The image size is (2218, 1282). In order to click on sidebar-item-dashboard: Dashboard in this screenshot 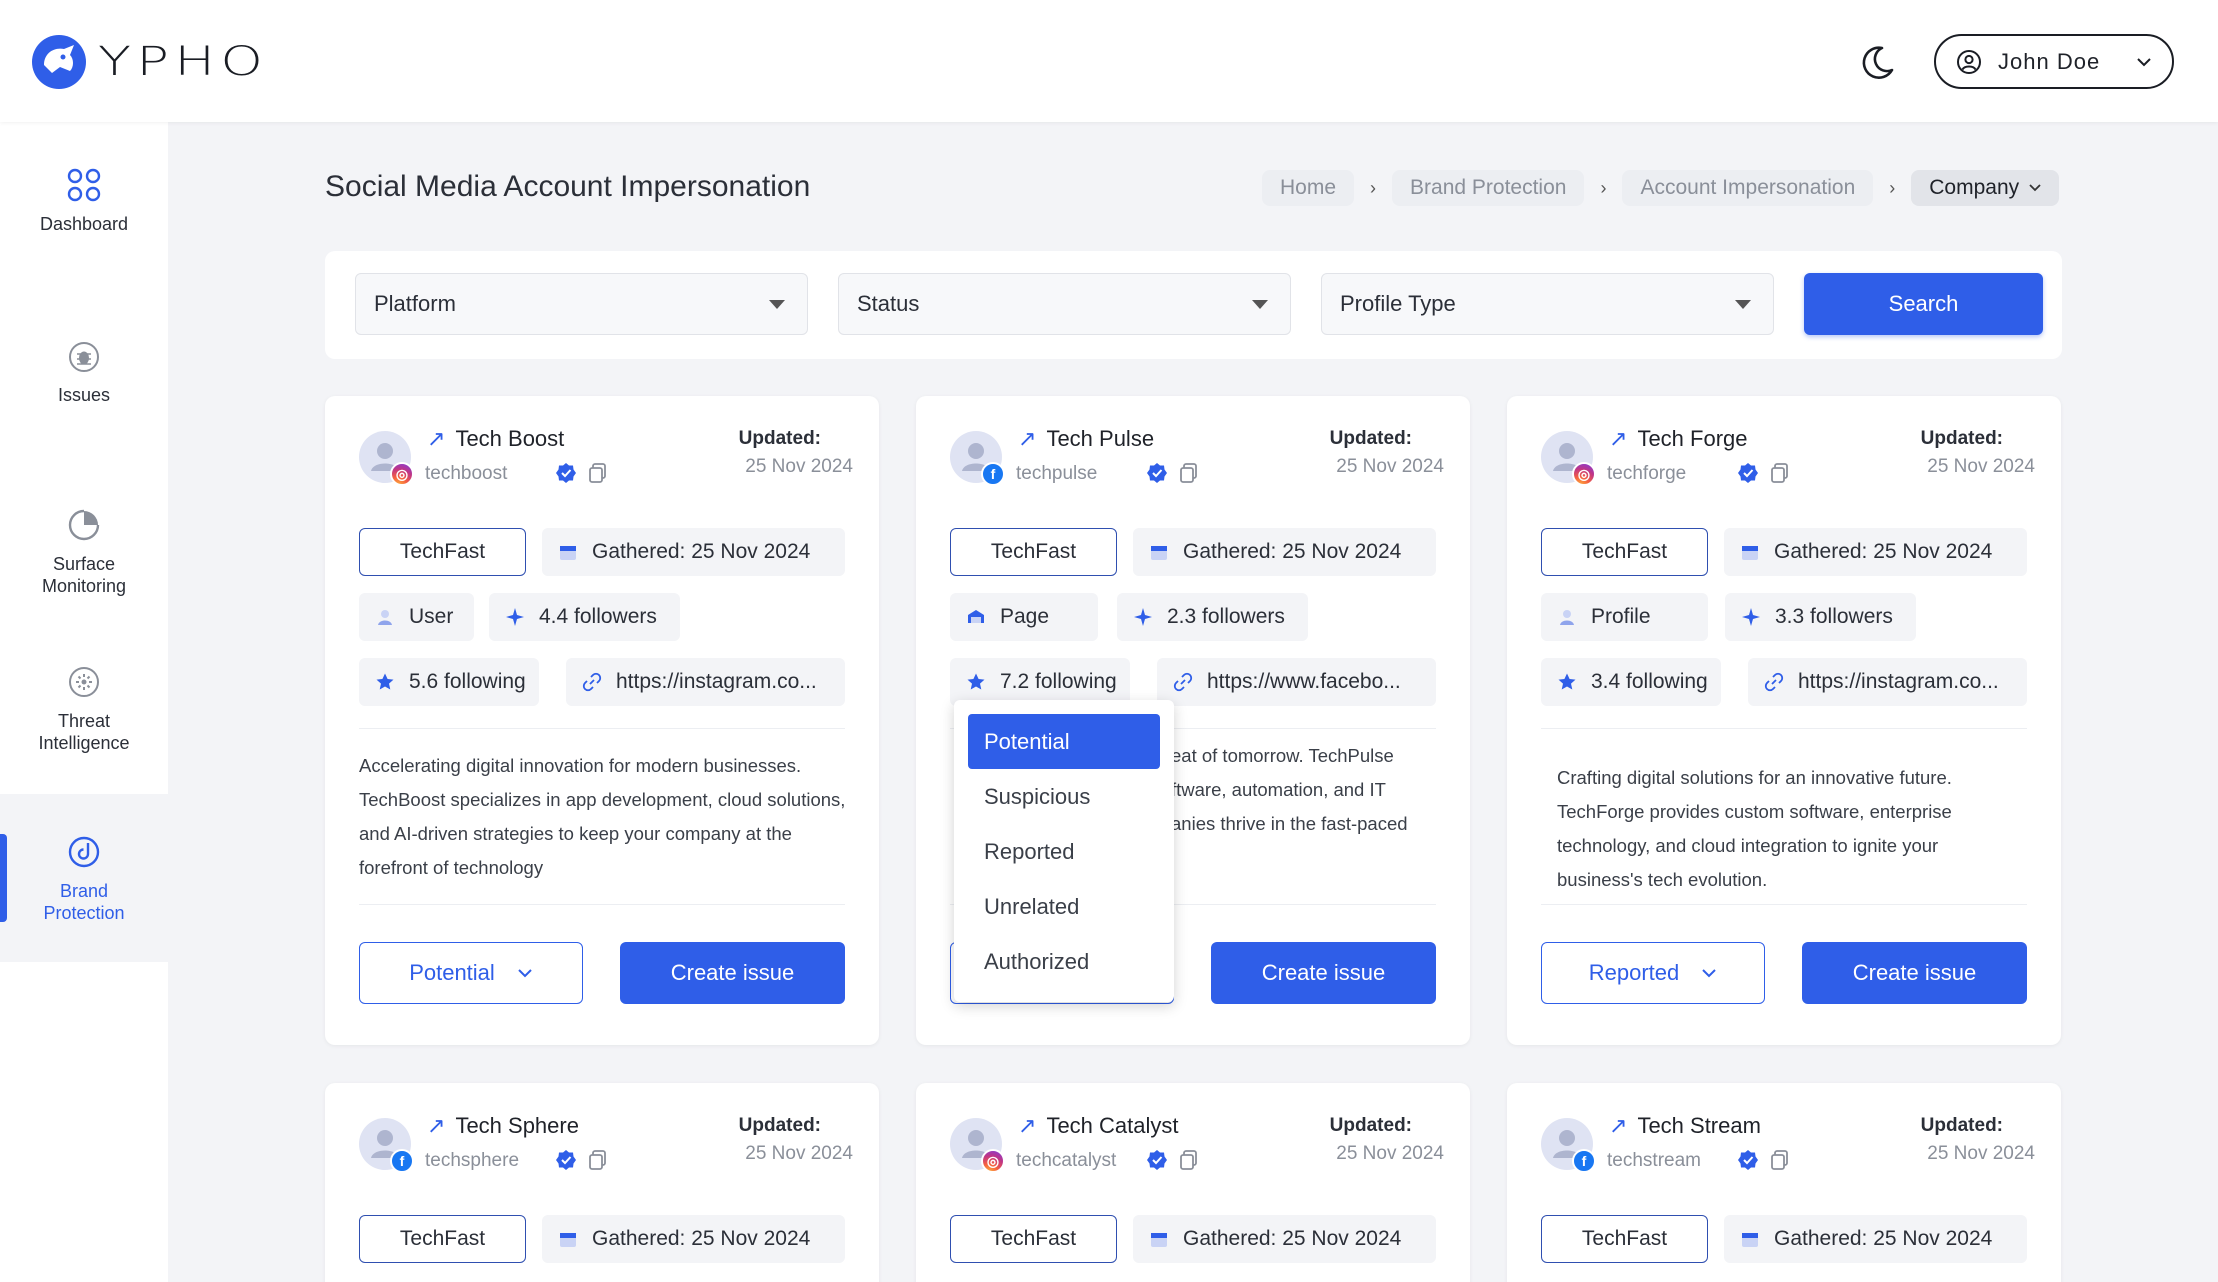, I will do `click(84, 227)`.